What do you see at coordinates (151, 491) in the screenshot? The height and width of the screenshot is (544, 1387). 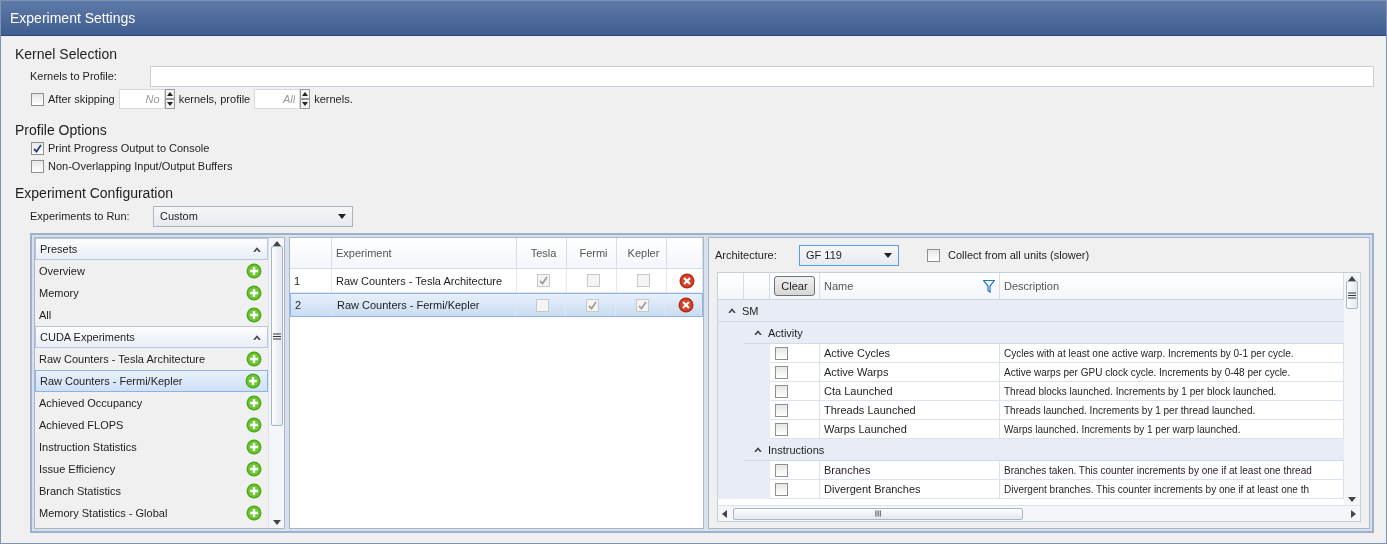 I see `preset-item: Branch Statistics` at bounding box center [151, 491].